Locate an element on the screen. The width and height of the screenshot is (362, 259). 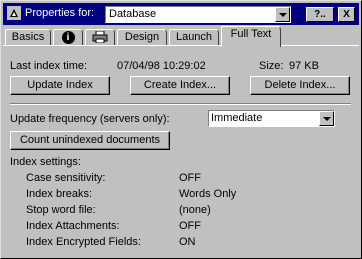
tab-launch: Launch is located at coordinates (194, 37).